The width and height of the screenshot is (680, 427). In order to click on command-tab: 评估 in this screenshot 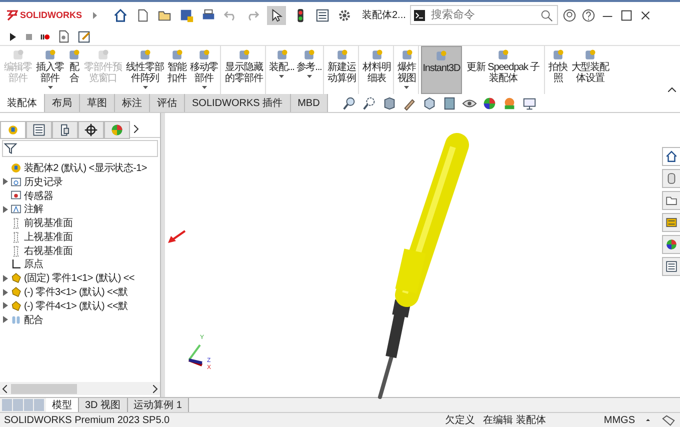, I will do `click(167, 103)`.